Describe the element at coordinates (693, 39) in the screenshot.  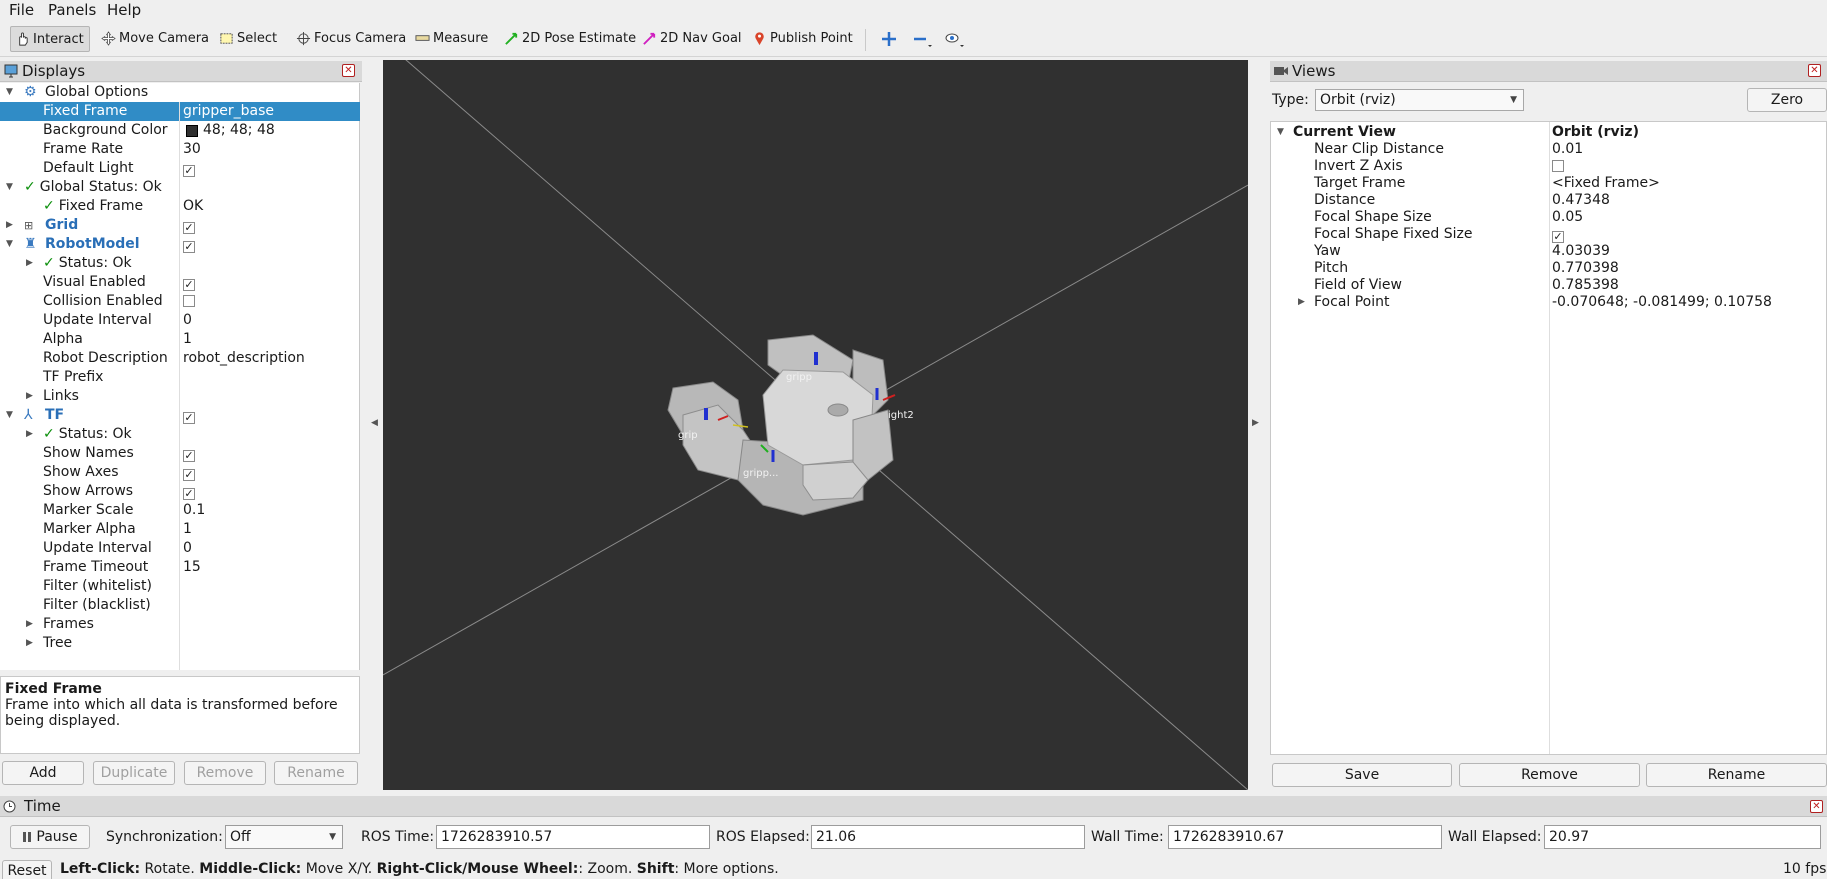
I see `nav-goal-tool-button: 2D Nav Goal` at that location.